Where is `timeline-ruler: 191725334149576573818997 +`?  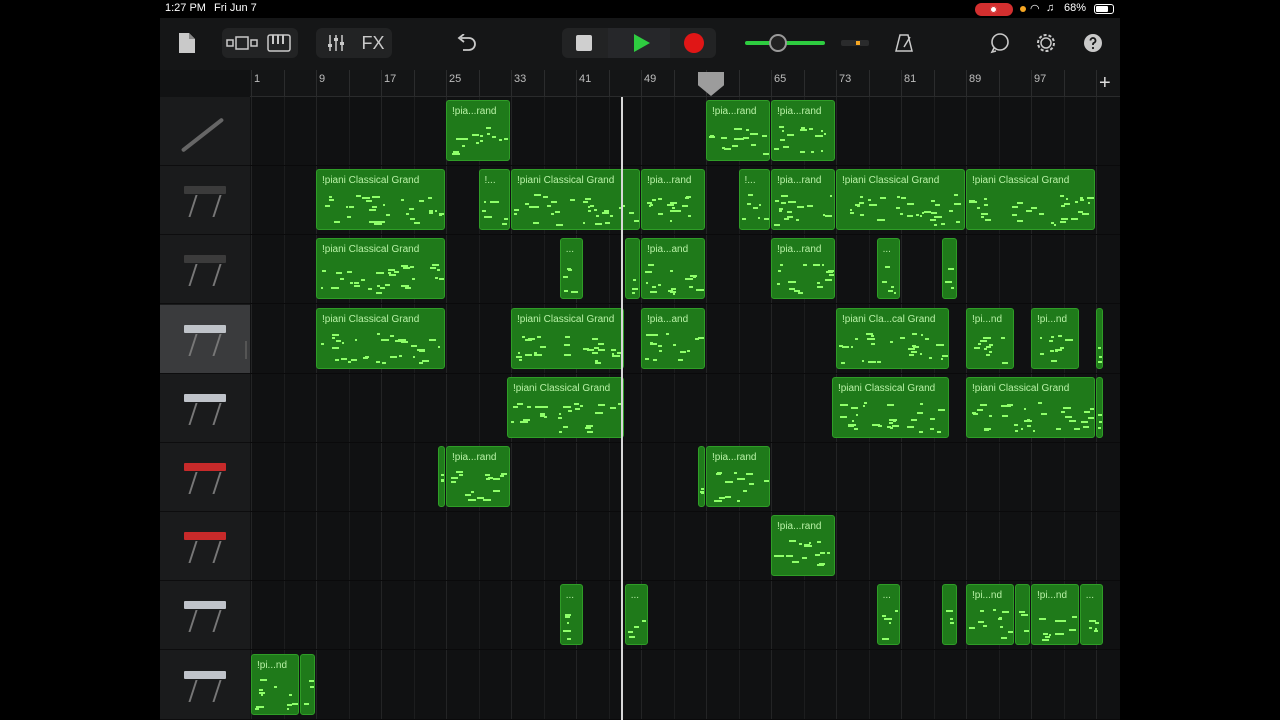 timeline-ruler: 191725334149576573818997 + is located at coordinates (685, 83).